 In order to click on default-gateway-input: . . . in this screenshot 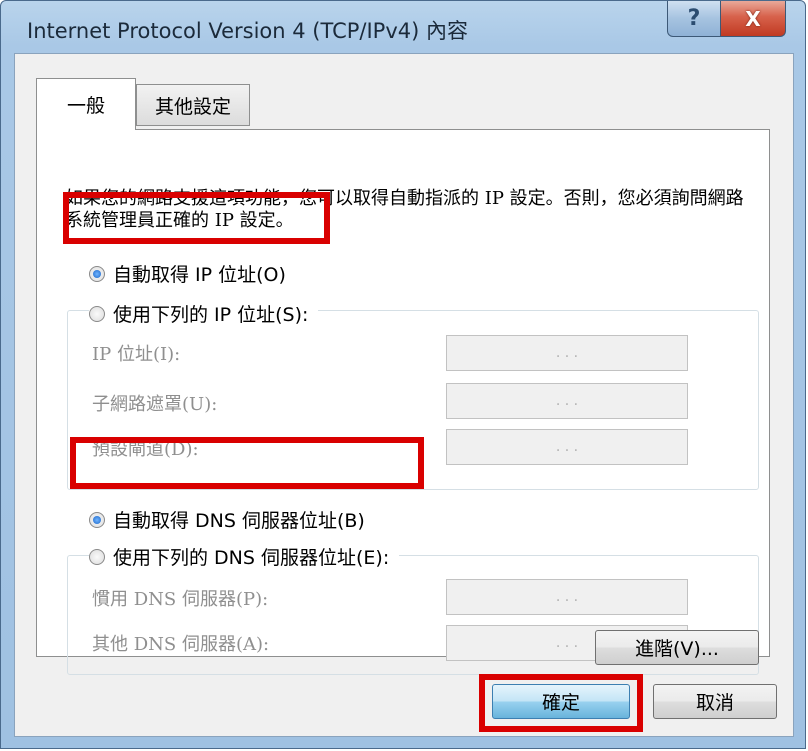, I will do `click(567, 447)`.